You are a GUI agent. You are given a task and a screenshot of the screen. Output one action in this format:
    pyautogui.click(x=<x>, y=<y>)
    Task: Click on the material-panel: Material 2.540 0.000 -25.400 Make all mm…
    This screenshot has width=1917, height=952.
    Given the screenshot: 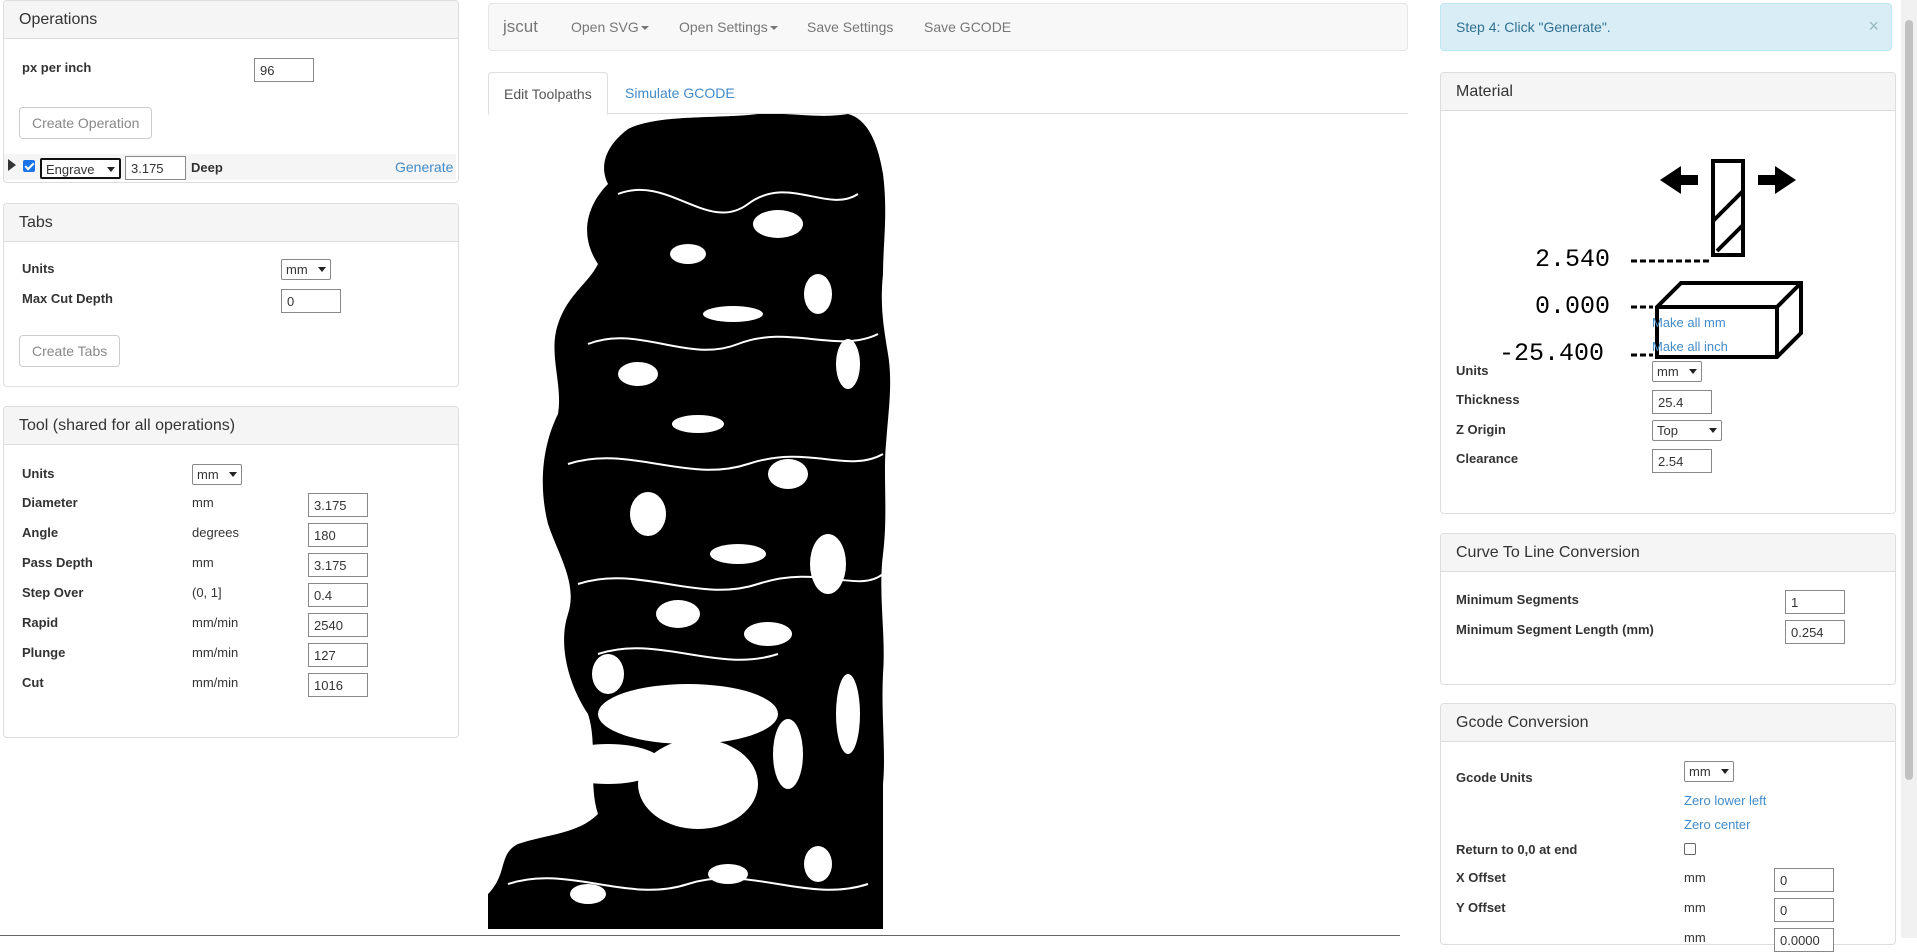 What is the action you would take?
    pyautogui.click(x=1668, y=293)
    